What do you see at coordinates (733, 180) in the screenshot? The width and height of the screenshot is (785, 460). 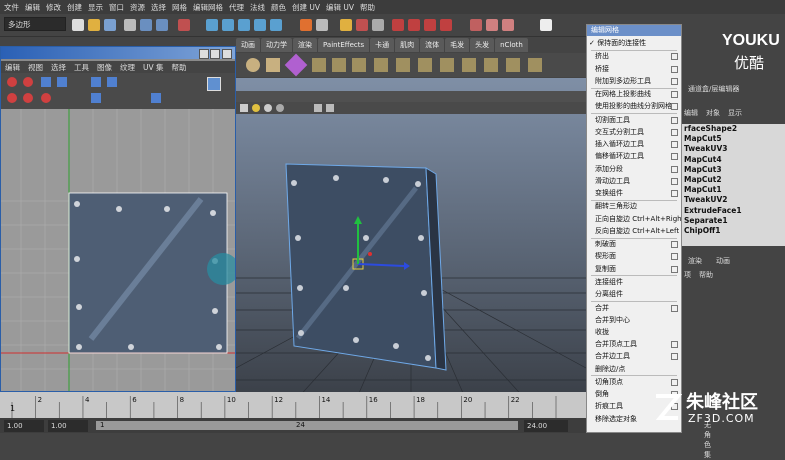 I see `history-node-5: MapCut2` at bounding box center [733, 180].